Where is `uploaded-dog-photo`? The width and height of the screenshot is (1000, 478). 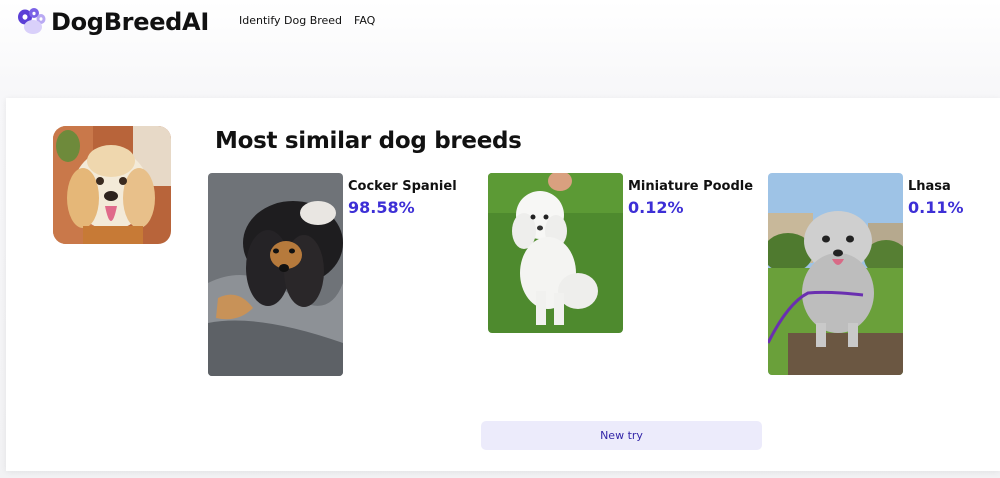
uploaded-dog-photo is located at coordinates (112, 185).